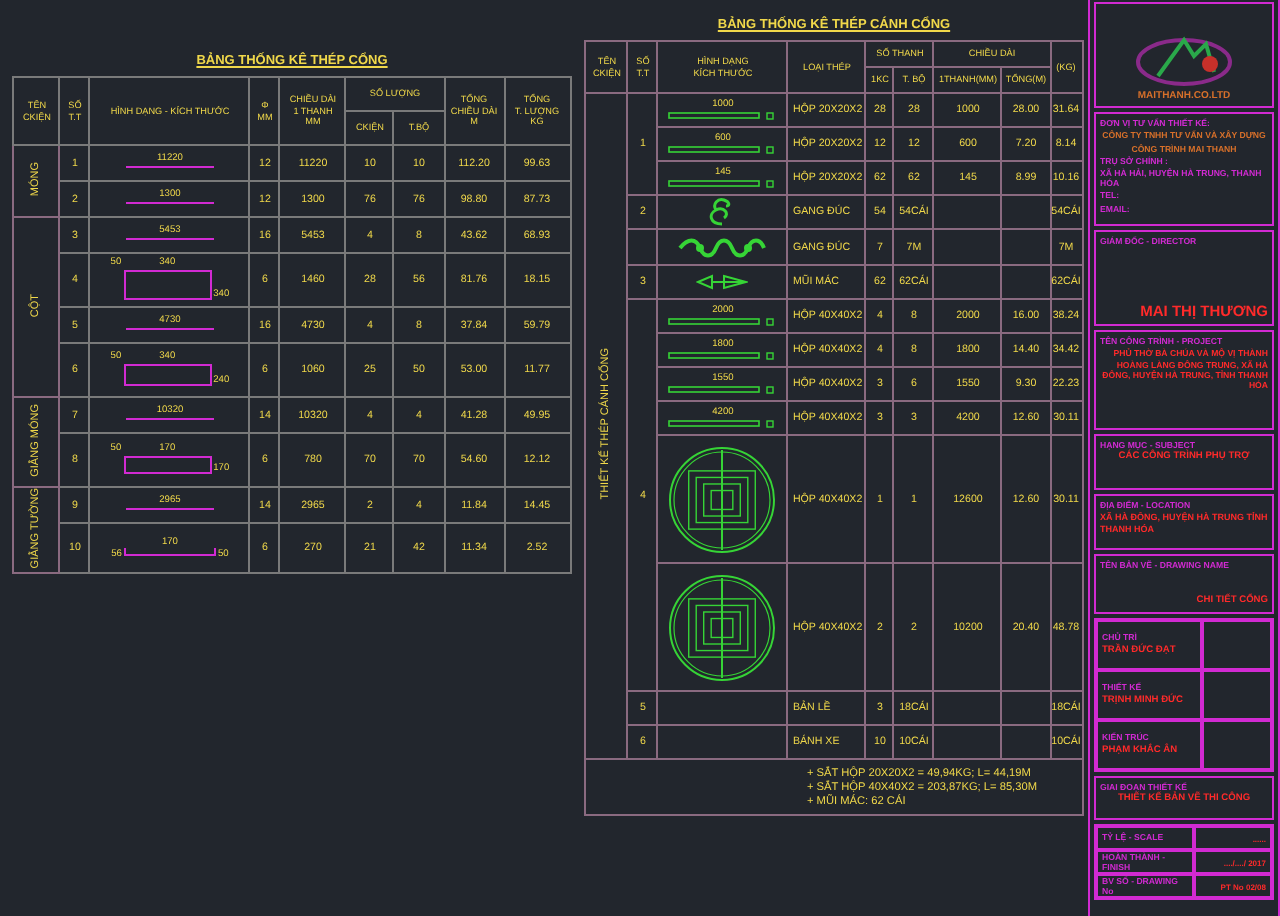  I want to click on logo-drawing, so click(1184, 59).